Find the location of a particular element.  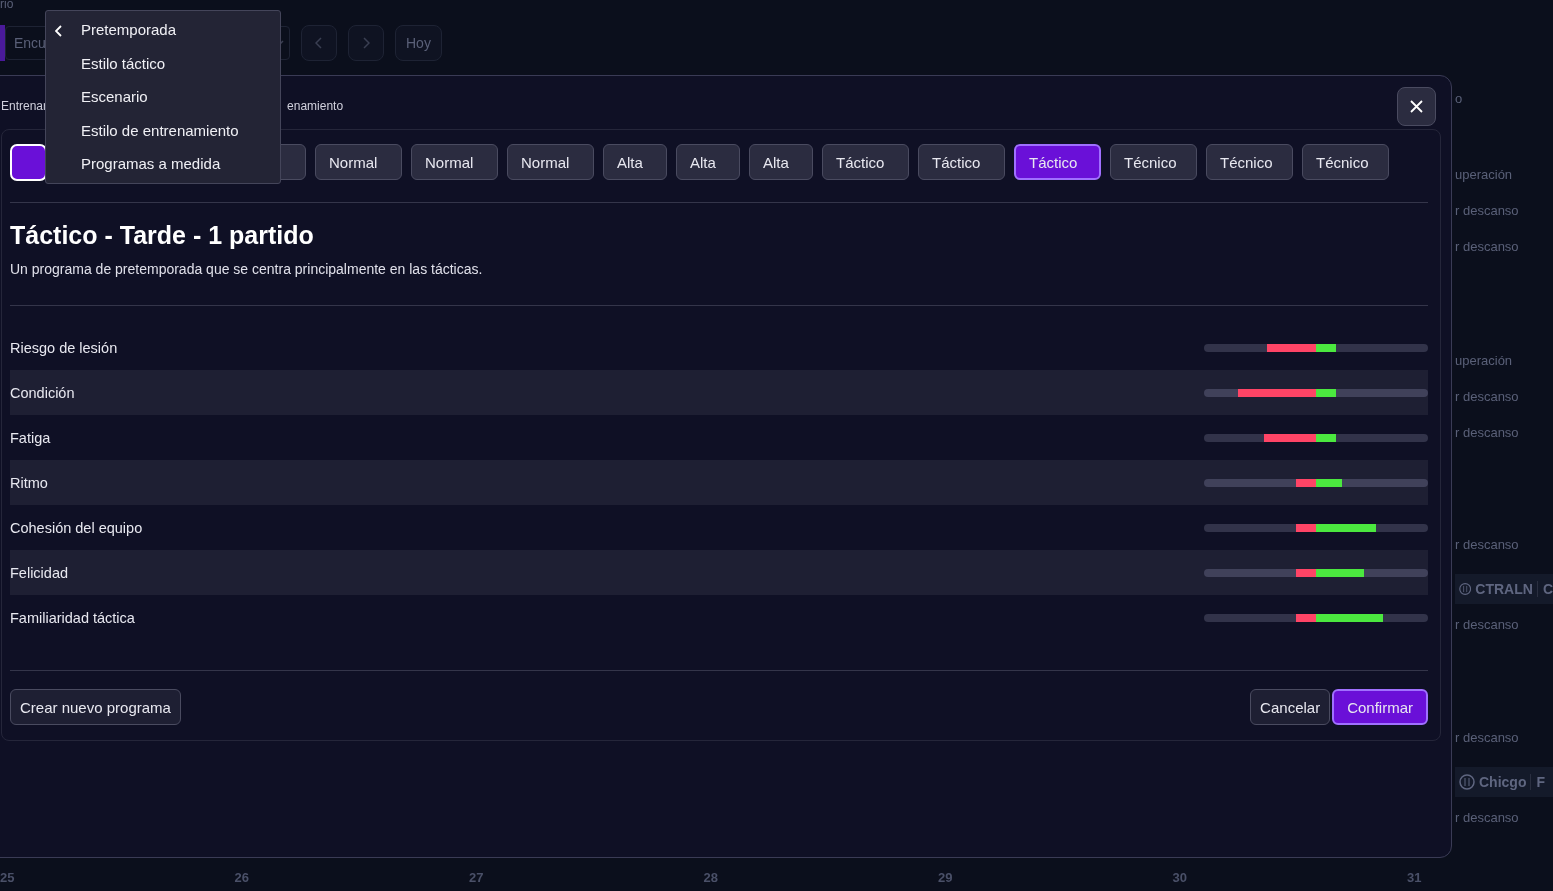

confirm-button: Confirmar is located at coordinates (1380, 707).